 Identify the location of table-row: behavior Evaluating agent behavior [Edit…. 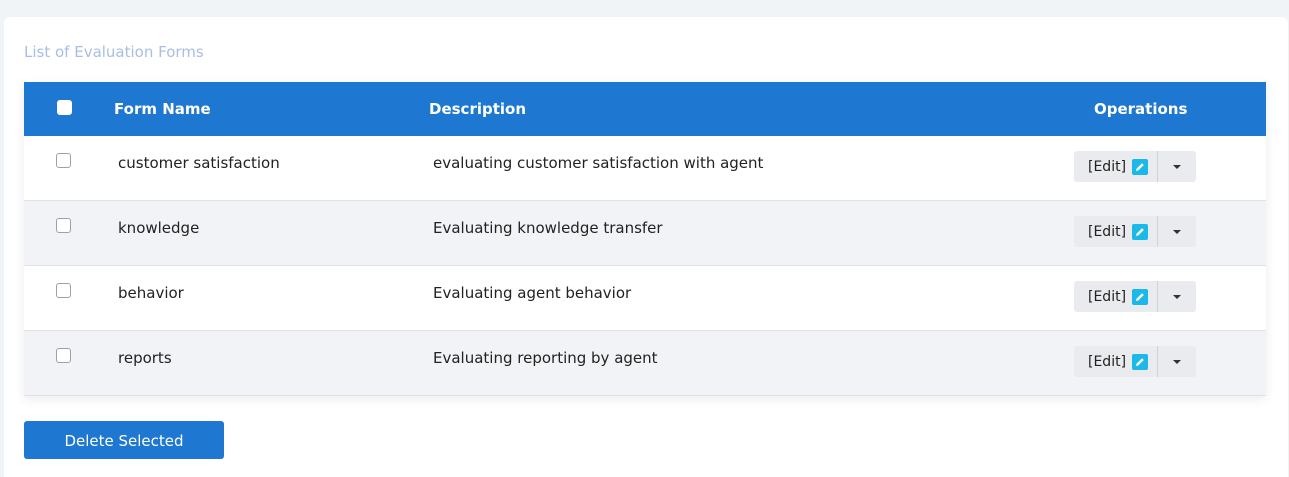
(645, 298).